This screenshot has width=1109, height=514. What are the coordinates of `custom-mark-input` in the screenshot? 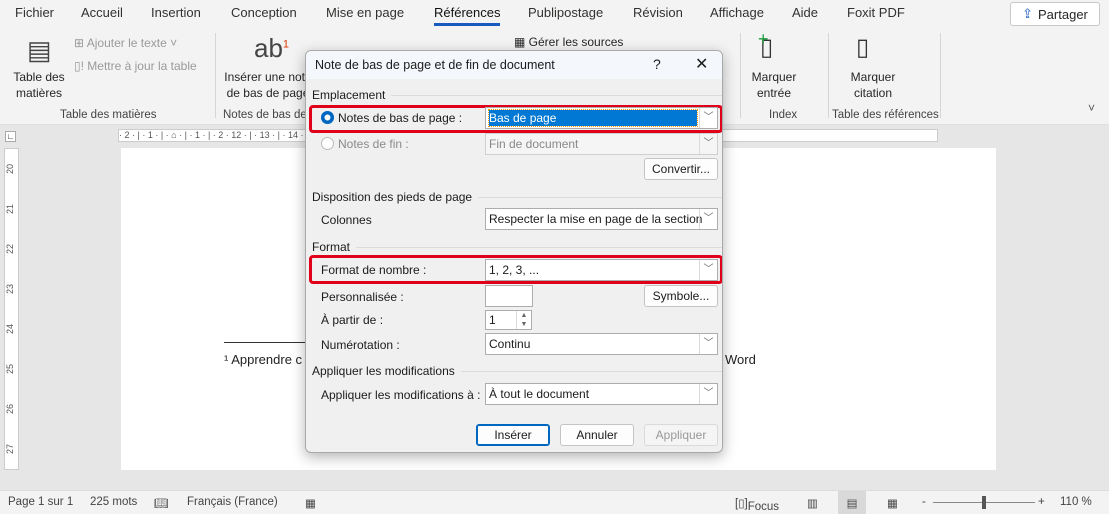 It's located at (509, 296).